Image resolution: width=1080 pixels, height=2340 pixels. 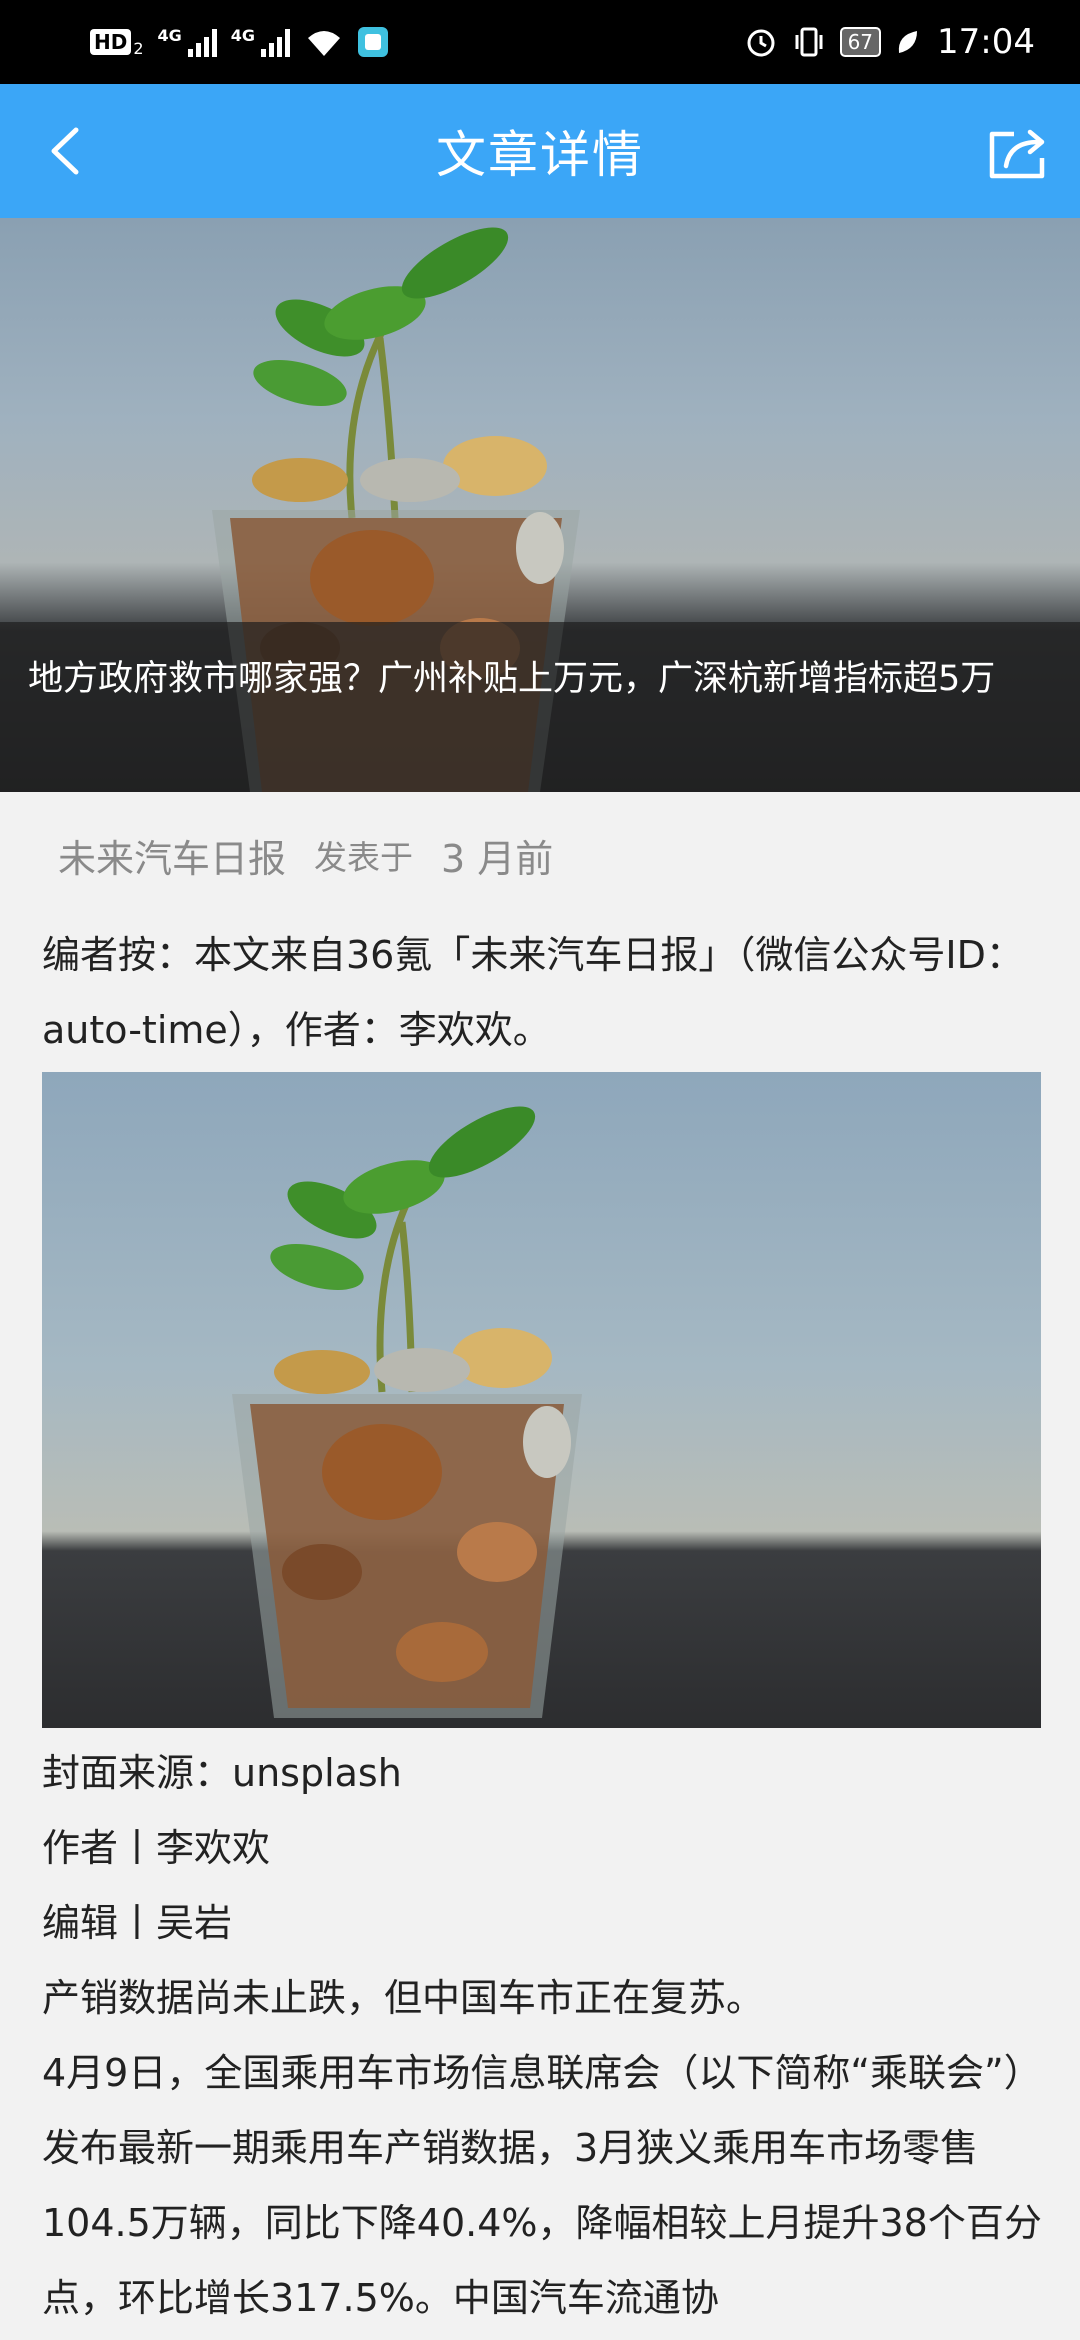 I want to click on status-right: 67 17:04, so click(x=889, y=42).